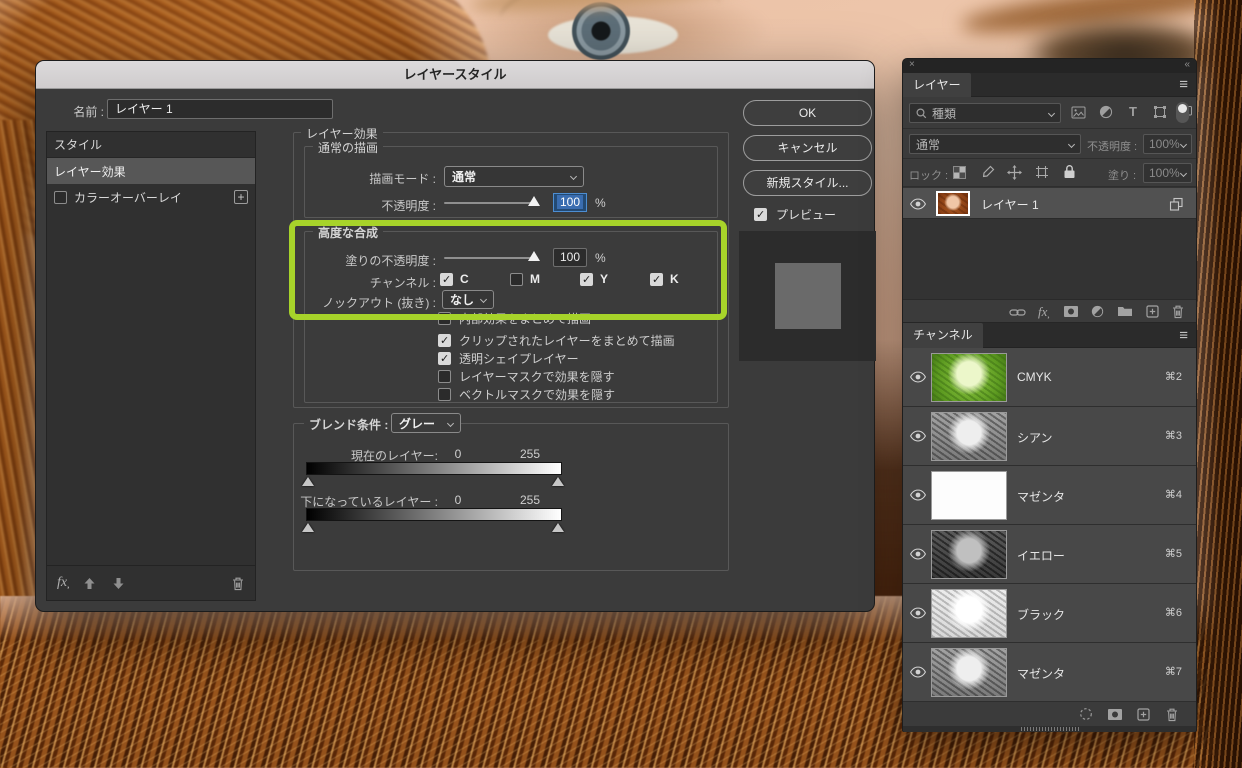  I want to click on channel-c: C, so click(454, 279).